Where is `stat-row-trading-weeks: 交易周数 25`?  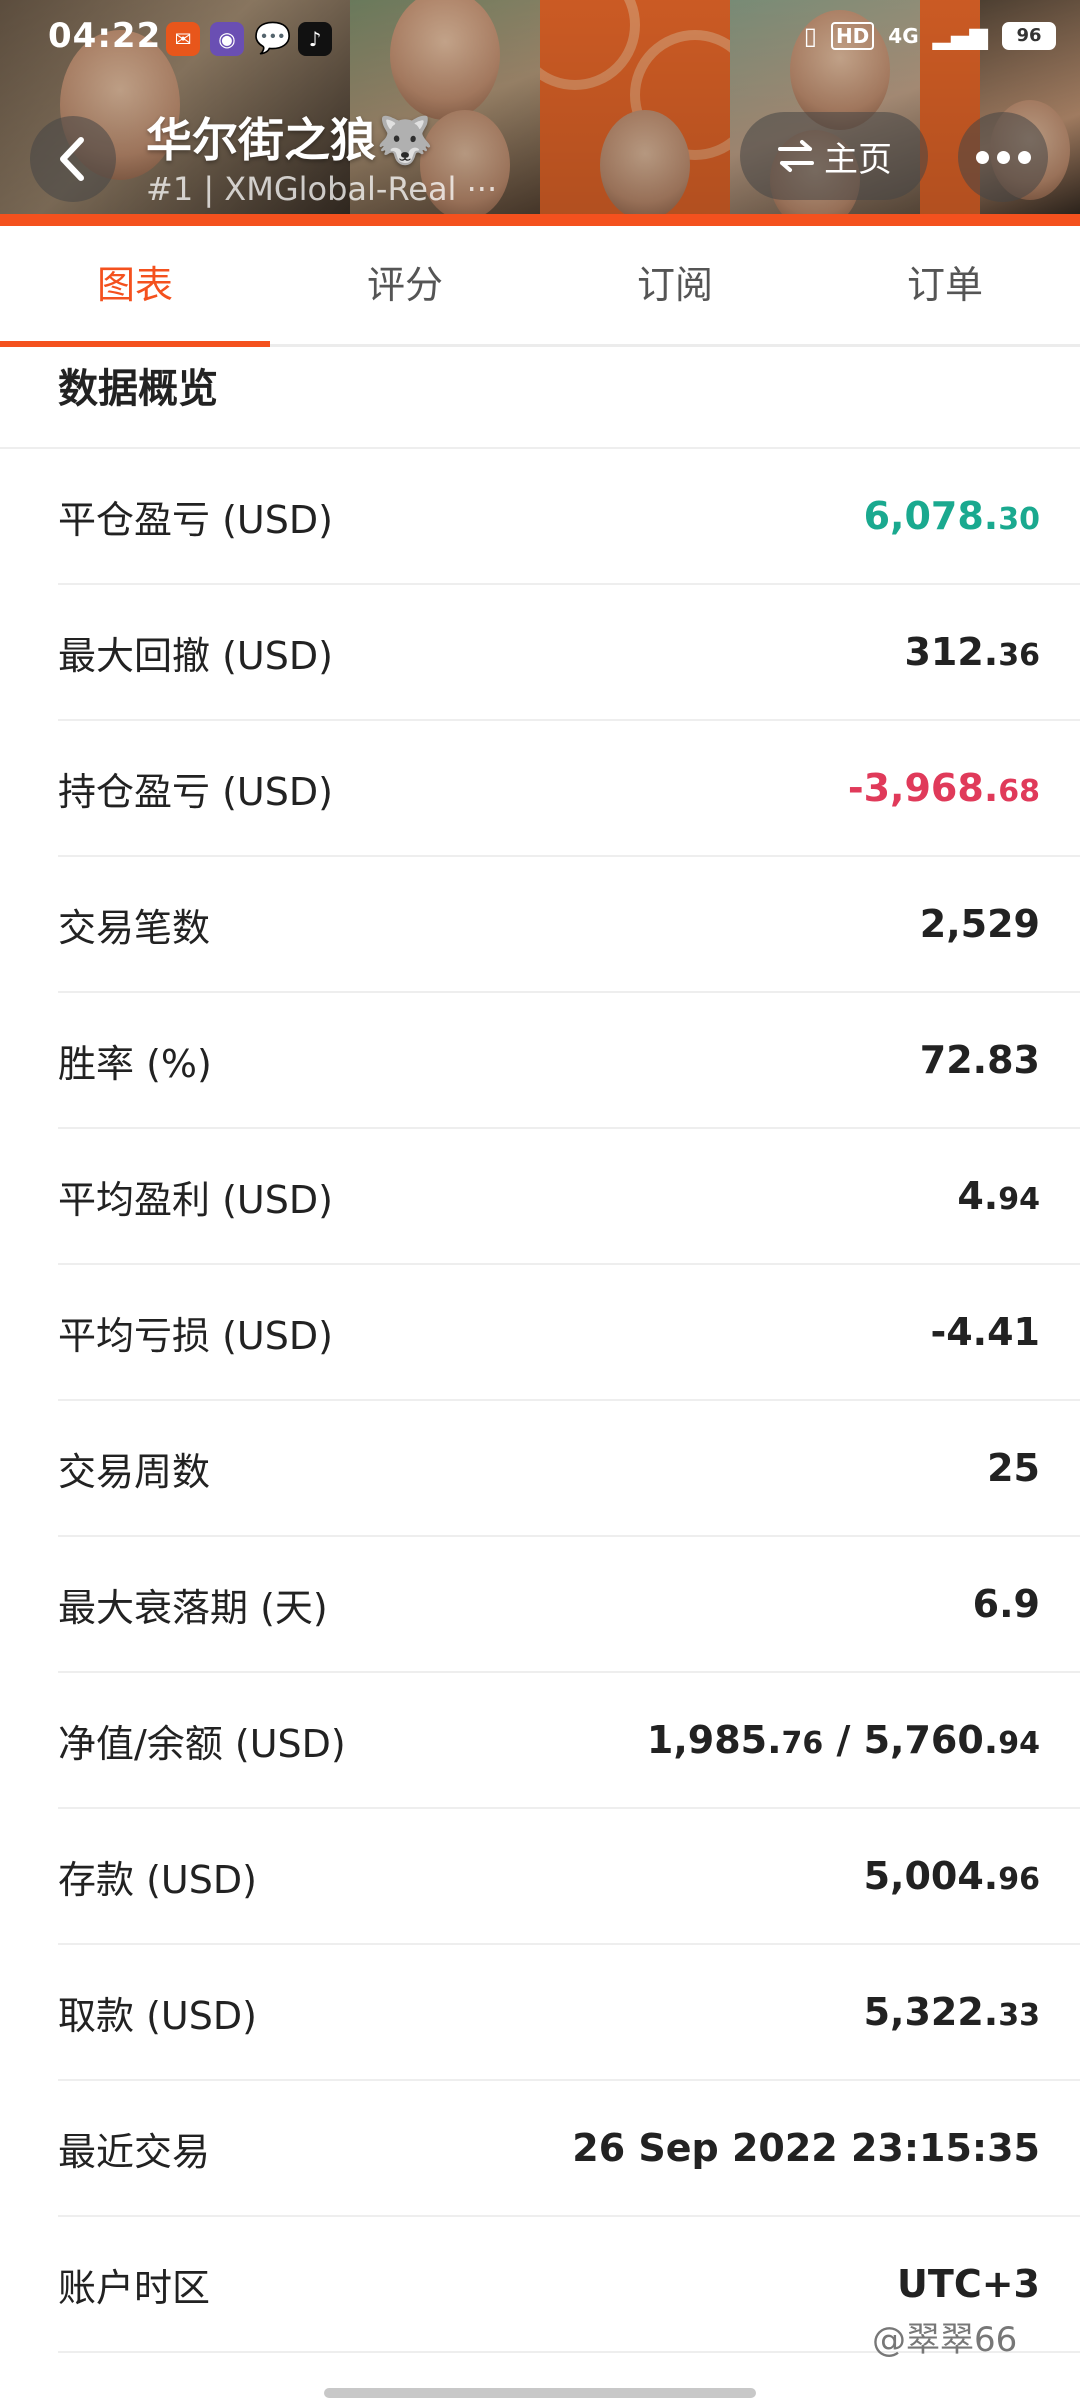
stat-row-trading-weeks: 交易周数 25 is located at coordinates (569, 1469).